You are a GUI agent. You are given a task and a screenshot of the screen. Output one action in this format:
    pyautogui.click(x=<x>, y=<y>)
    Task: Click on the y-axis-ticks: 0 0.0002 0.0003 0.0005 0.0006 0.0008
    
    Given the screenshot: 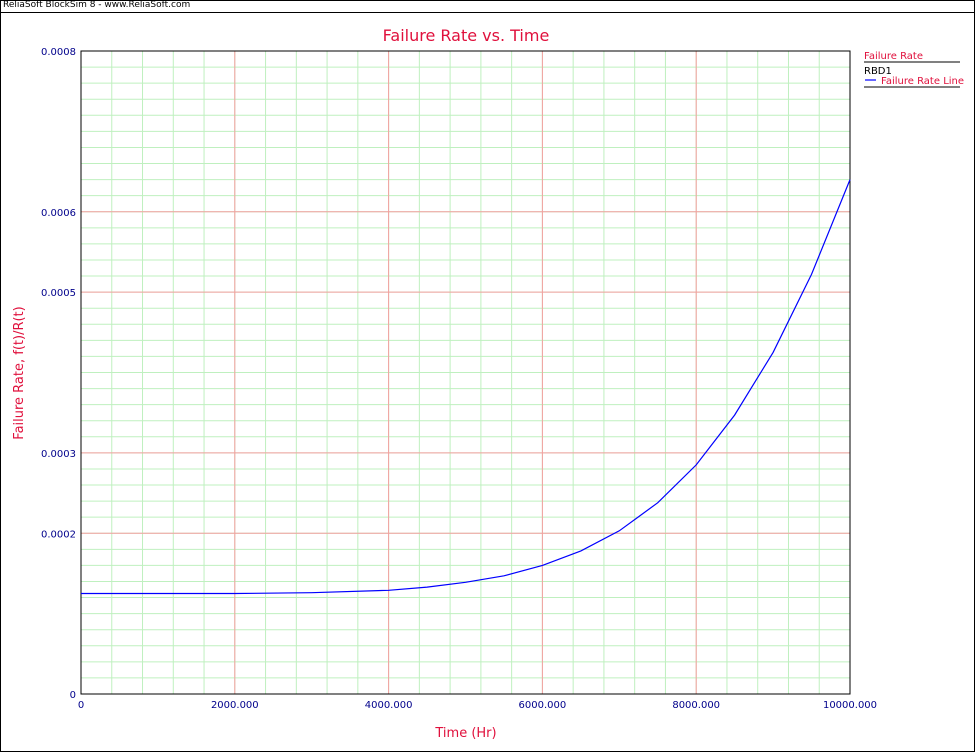 What is the action you would take?
    pyautogui.click(x=58, y=374)
    